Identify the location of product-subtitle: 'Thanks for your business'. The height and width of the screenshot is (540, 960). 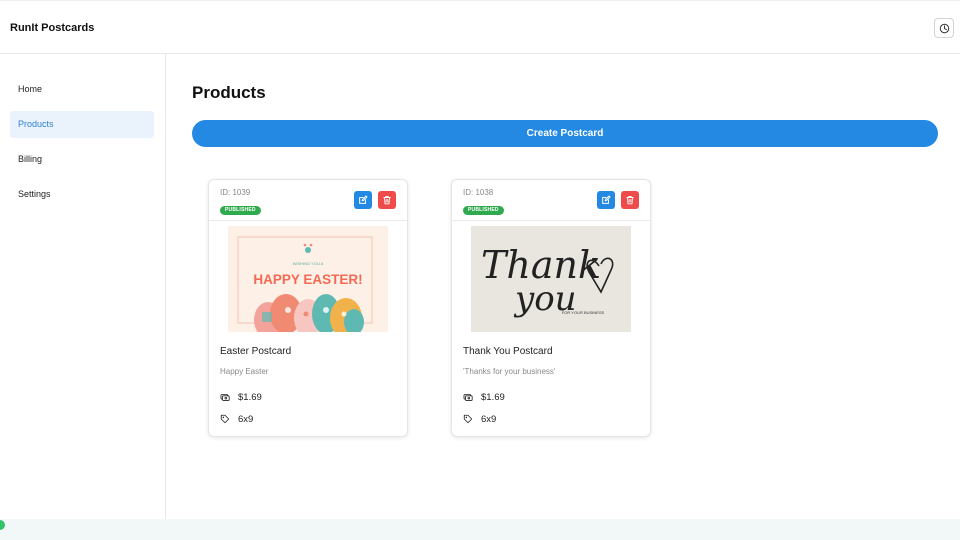
(509, 371).